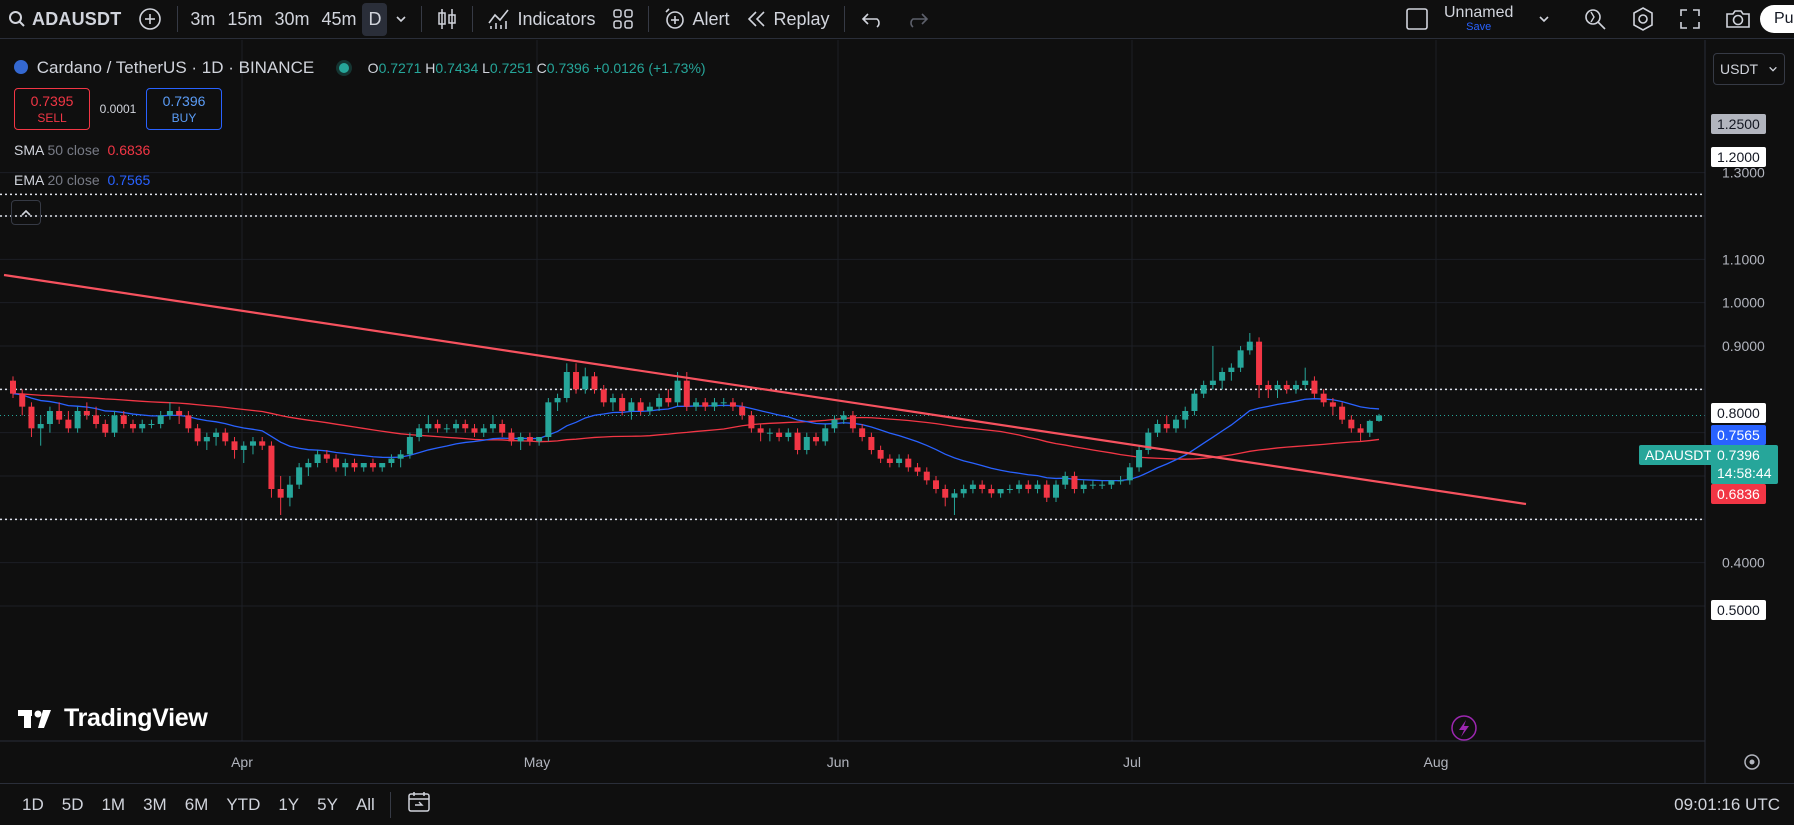 This screenshot has width=1794, height=825. What do you see at coordinates (338, 19) in the screenshot?
I see `interval-45m: 45m` at bounding box center [338, 19].